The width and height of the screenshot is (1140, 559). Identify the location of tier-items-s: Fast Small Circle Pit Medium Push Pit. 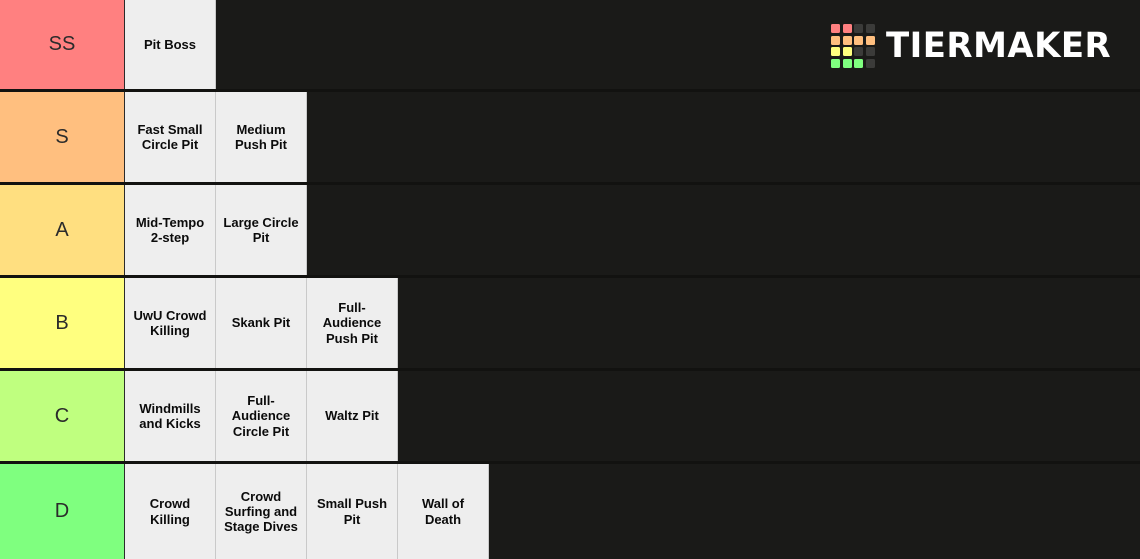
(632, 137).